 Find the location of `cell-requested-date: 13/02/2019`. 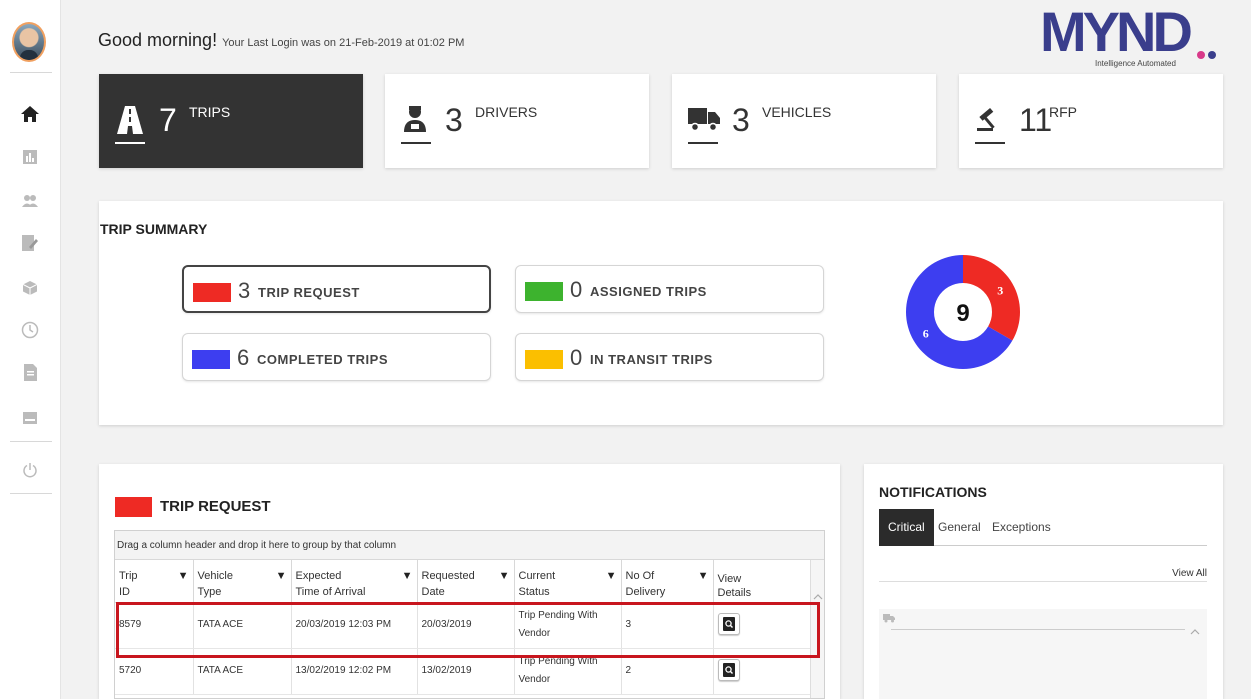

cell-requested-date: 13/02/2019 is located at coordinates (466, 671).